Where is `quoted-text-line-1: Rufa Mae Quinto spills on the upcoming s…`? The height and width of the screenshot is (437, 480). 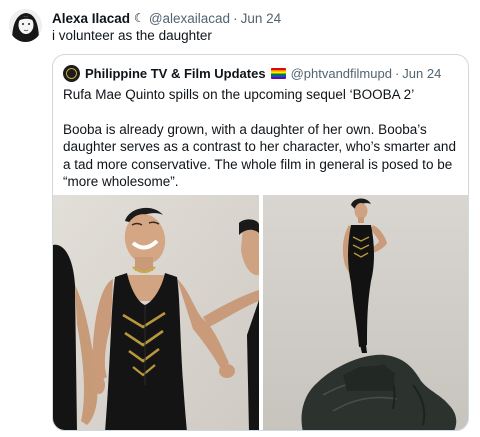
quoted-text-line-1: Rufa Mae Quinto spills on the upcoming s… is located at coordinates (239, 94).